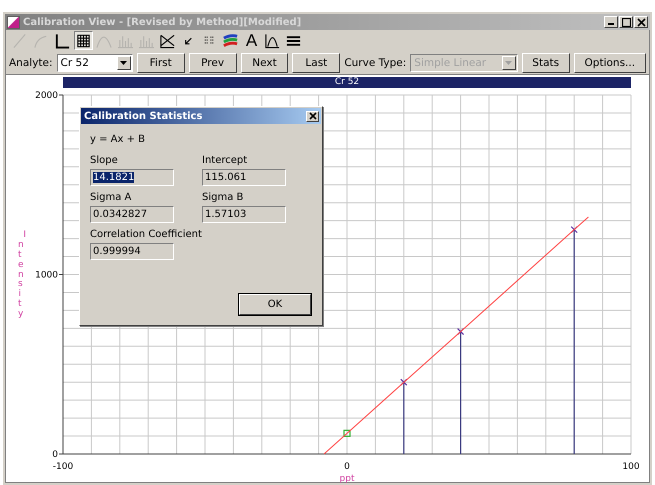 The image size is (655, 485). I want to click on minimize-icon, so click(611, 24).